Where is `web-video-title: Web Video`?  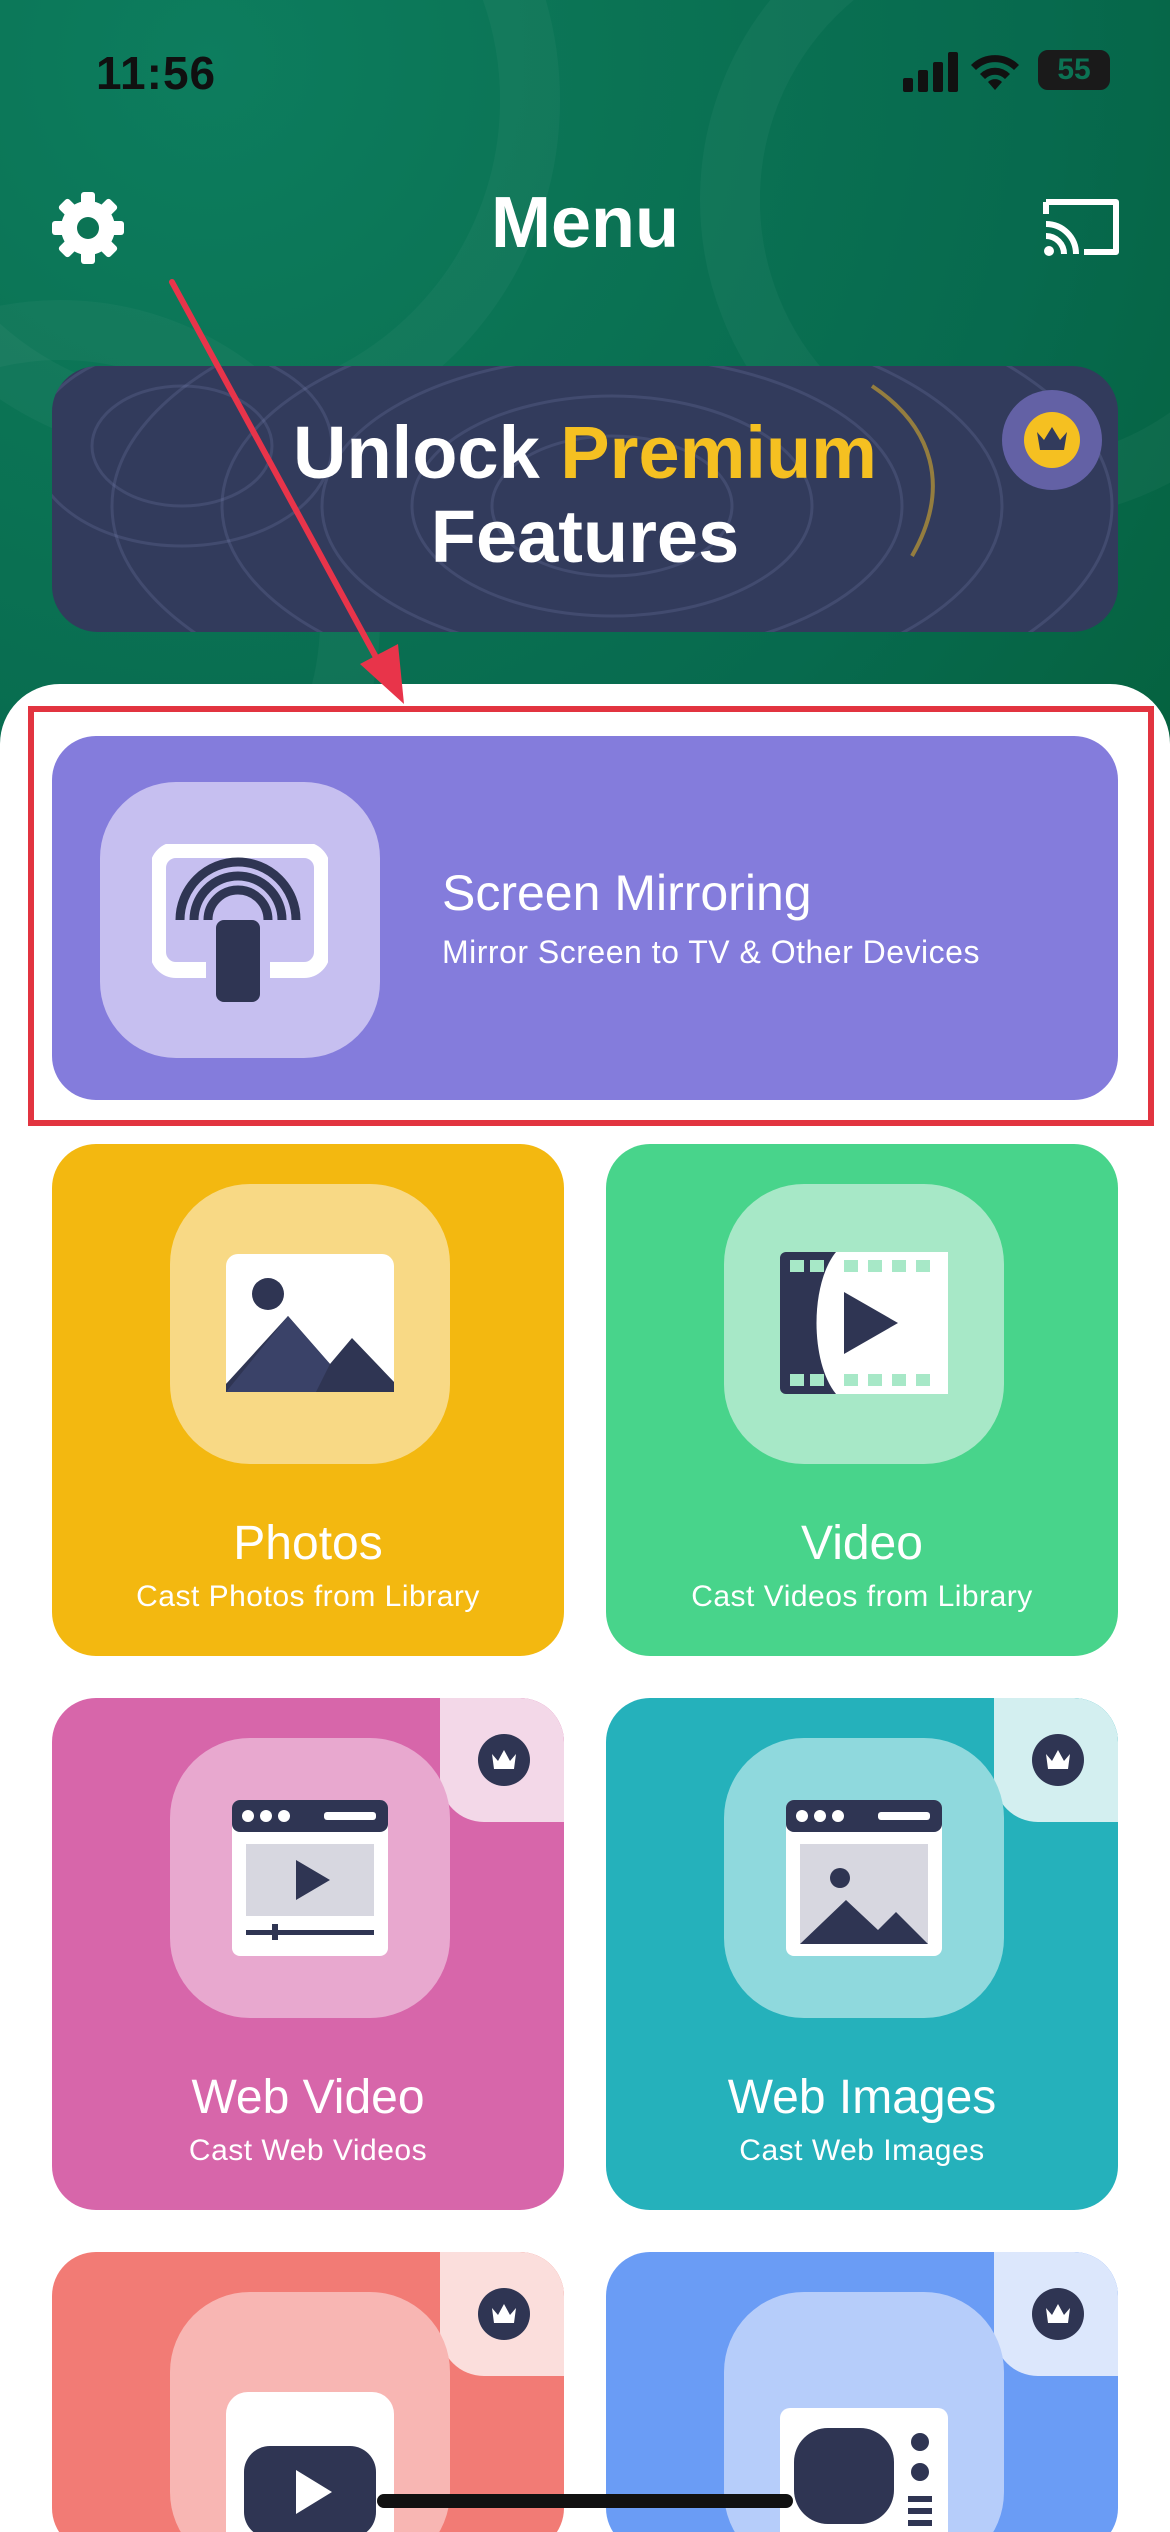
web-video-title: Web Video is located at coordinates (308, 2097).